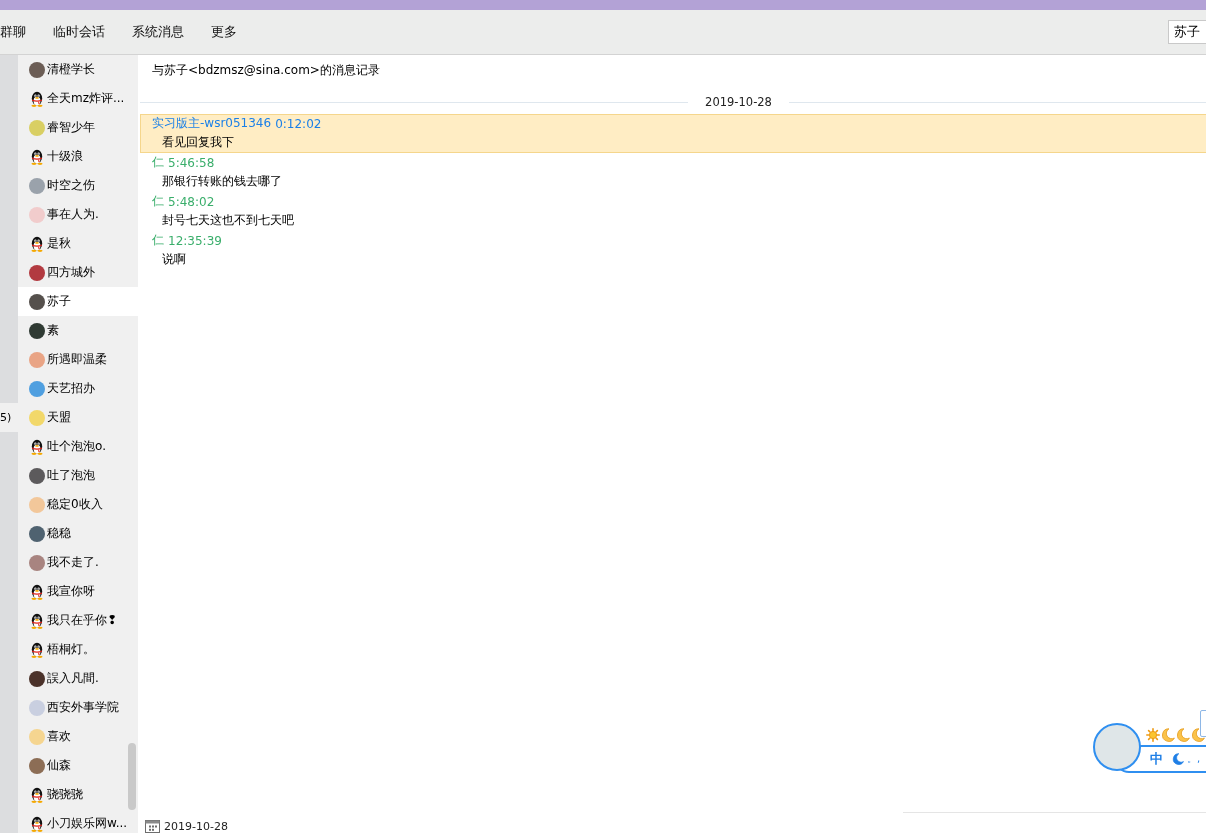  Describe the element at coordinates (78, 69) in the screenshot. I see `contact-item: 清橙学长` at that location.